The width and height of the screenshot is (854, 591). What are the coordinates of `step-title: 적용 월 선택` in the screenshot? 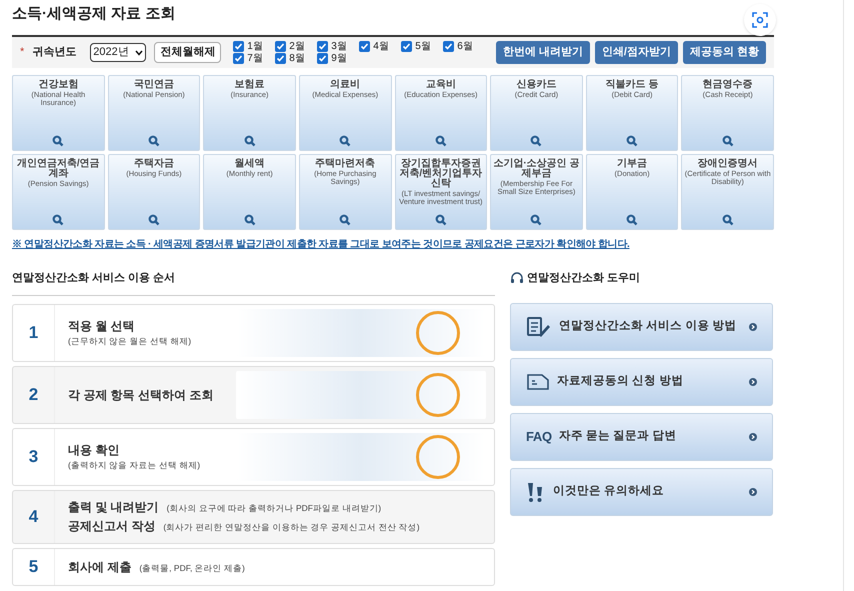 It's located at (102, 327).